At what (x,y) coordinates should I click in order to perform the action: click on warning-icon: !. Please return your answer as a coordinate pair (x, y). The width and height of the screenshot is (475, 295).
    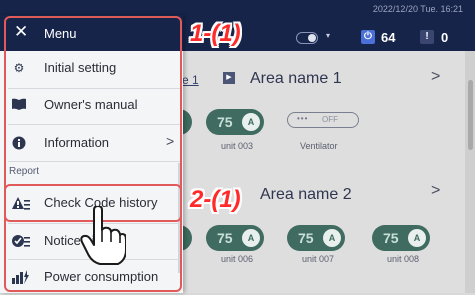
    Looking at the image, I should click on (427, 37).